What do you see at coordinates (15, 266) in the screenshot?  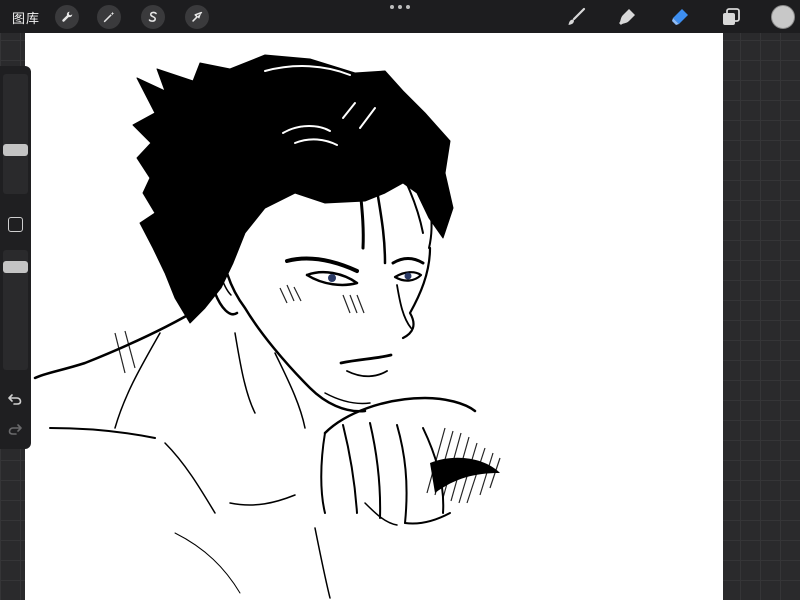 I see `opacity-thumb` at bounding box center [15, 266].